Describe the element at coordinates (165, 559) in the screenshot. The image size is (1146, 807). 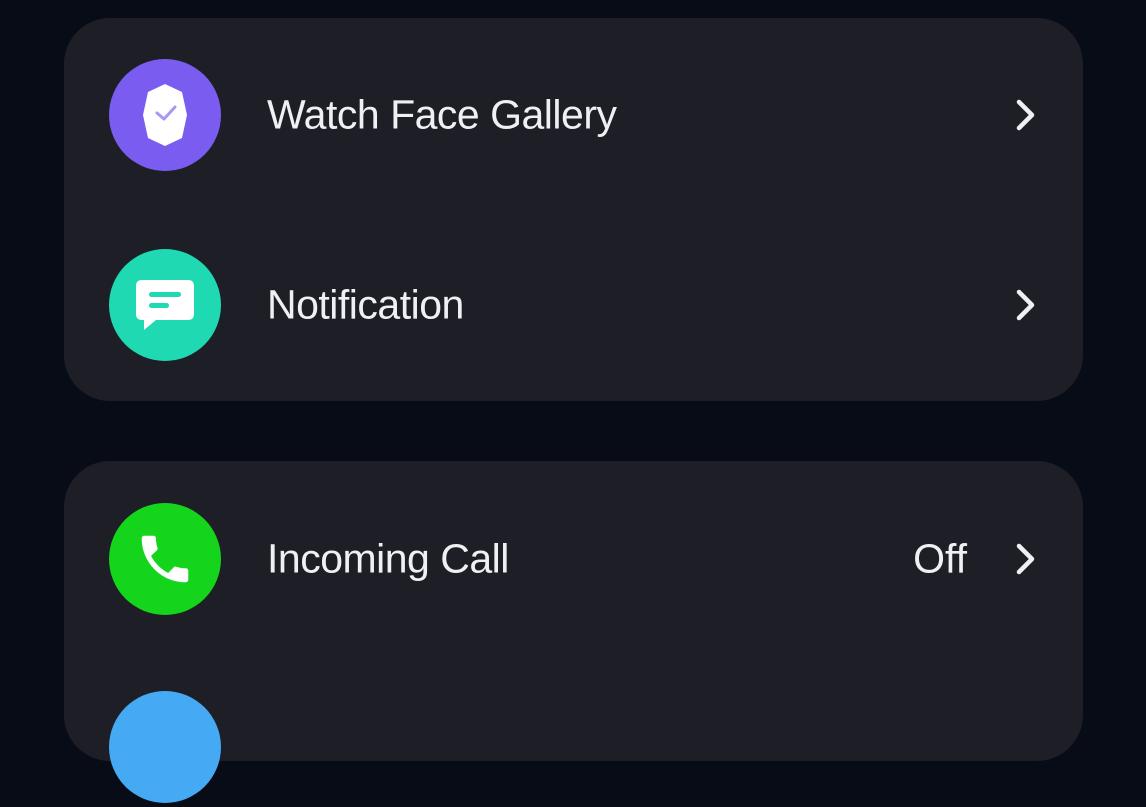
I see `phone-icon` at that location.